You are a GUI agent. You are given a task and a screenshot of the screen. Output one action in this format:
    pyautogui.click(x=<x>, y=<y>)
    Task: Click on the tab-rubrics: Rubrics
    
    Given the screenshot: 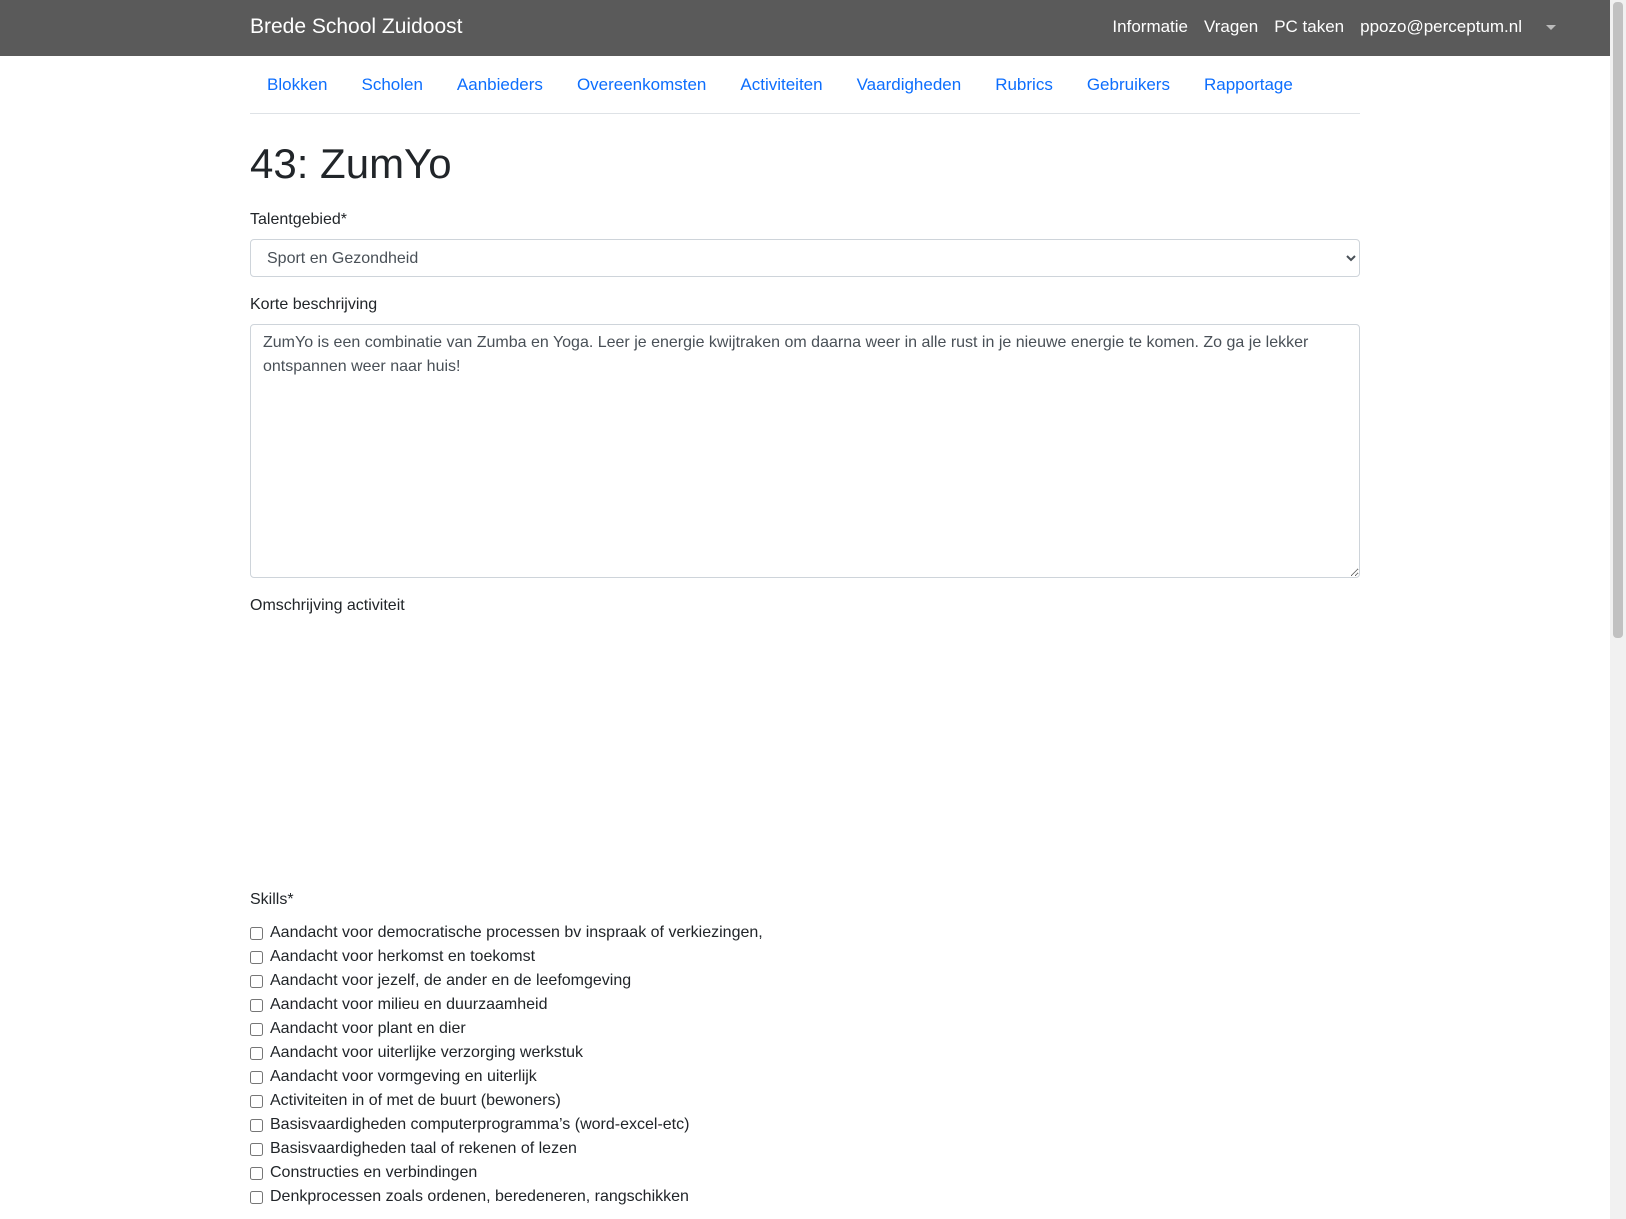 What is the action you would take?
    pyautogui.click(x=1024, y=85)
    